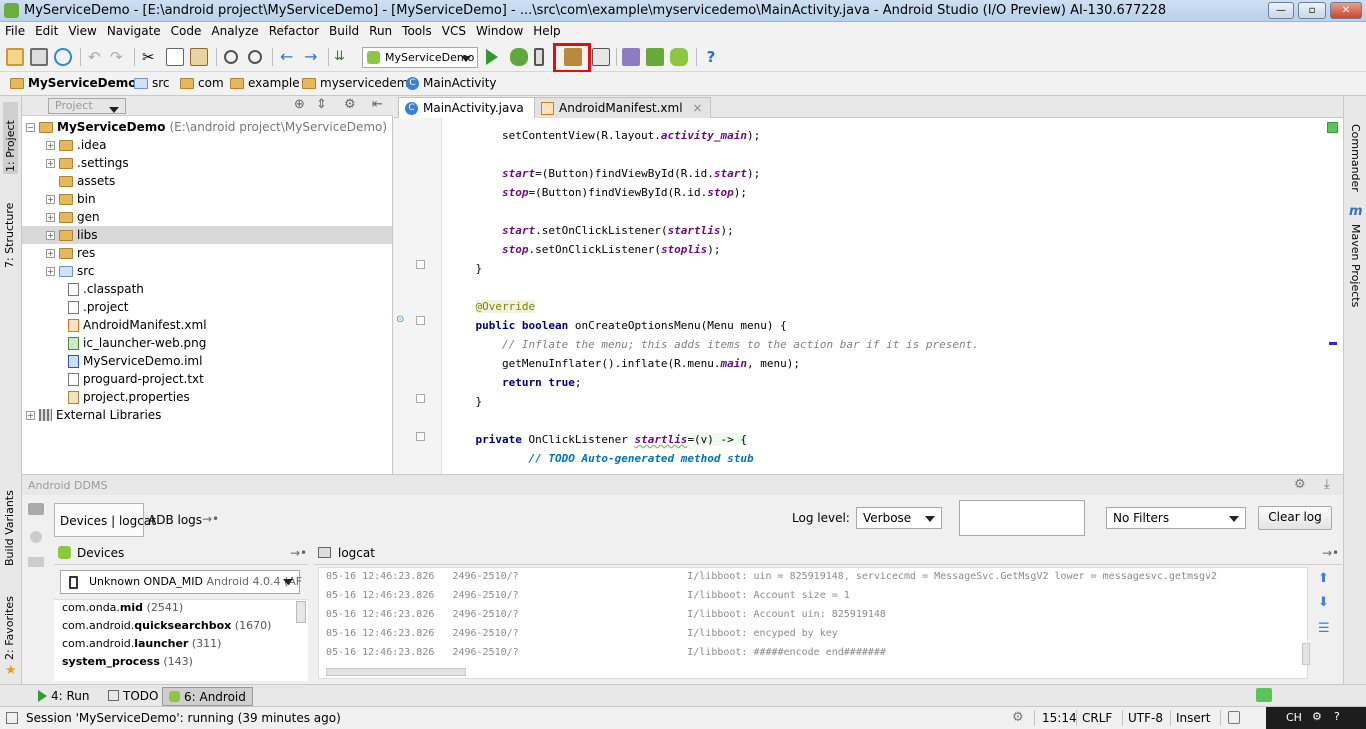 The width and height of the screenshot is (1366, 729). I want to click on screen-record-icon, so click(36, 562).